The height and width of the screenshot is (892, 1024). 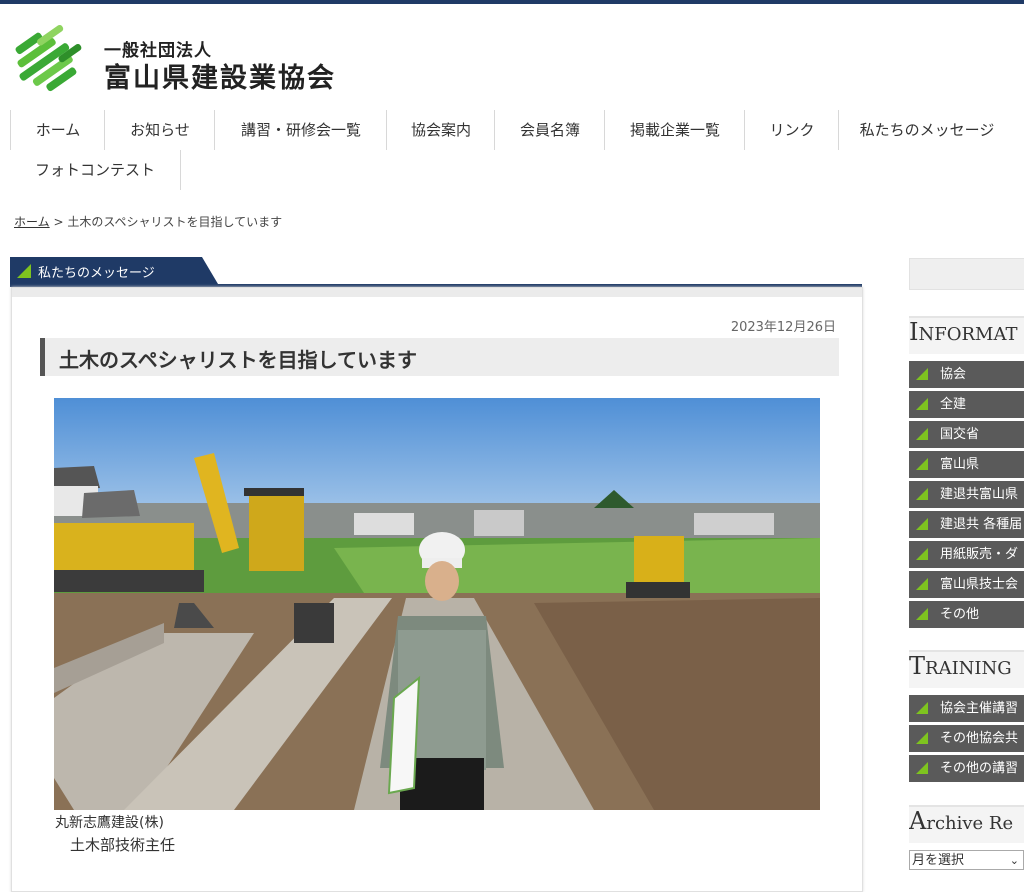 What do you see at coordinates (926, 130) in the screenshot?
I see `nav-item-messages: 私たちのメッセージ` at bounding box center [926, 130].